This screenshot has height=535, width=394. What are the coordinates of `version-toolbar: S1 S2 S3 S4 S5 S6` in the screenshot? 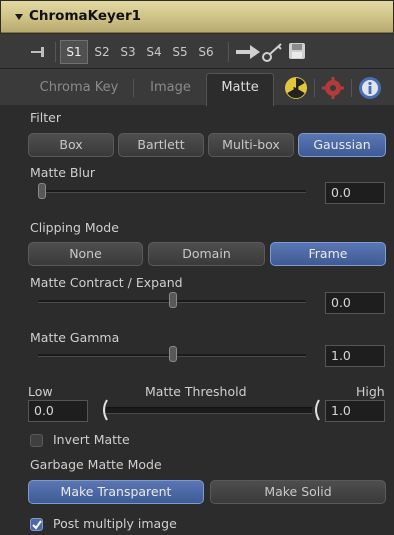 It's located at (197, 51).